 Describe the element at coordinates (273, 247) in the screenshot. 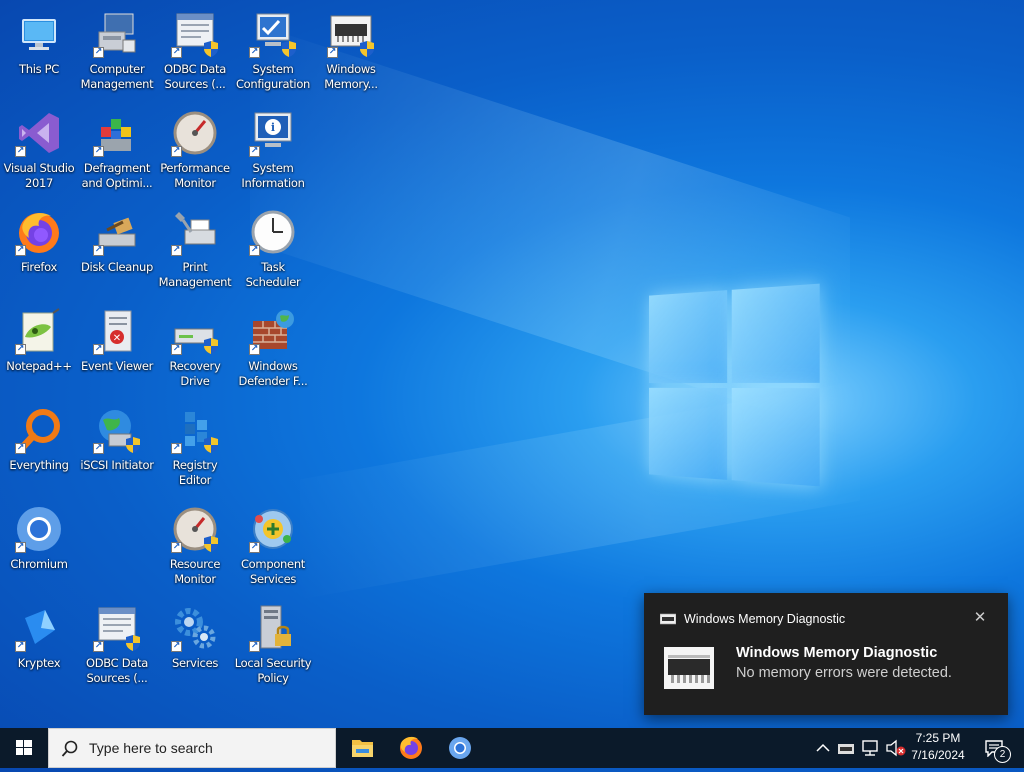

I see `desktop-icon-task-scheduler: ↗ Task Scheduler` at that location.